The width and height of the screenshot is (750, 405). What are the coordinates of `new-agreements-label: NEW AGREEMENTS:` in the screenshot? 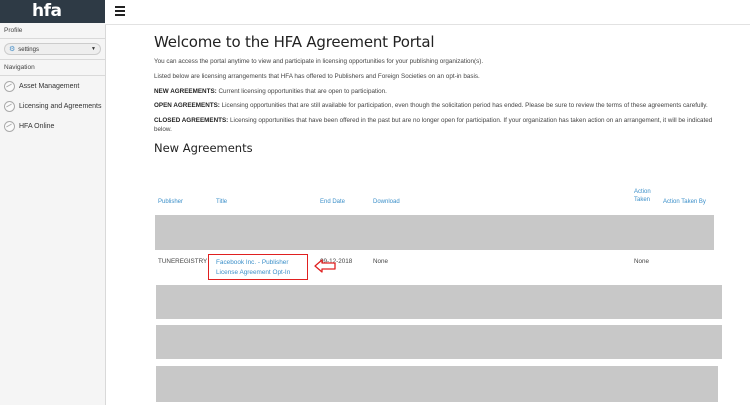 It's located at (185, 91).